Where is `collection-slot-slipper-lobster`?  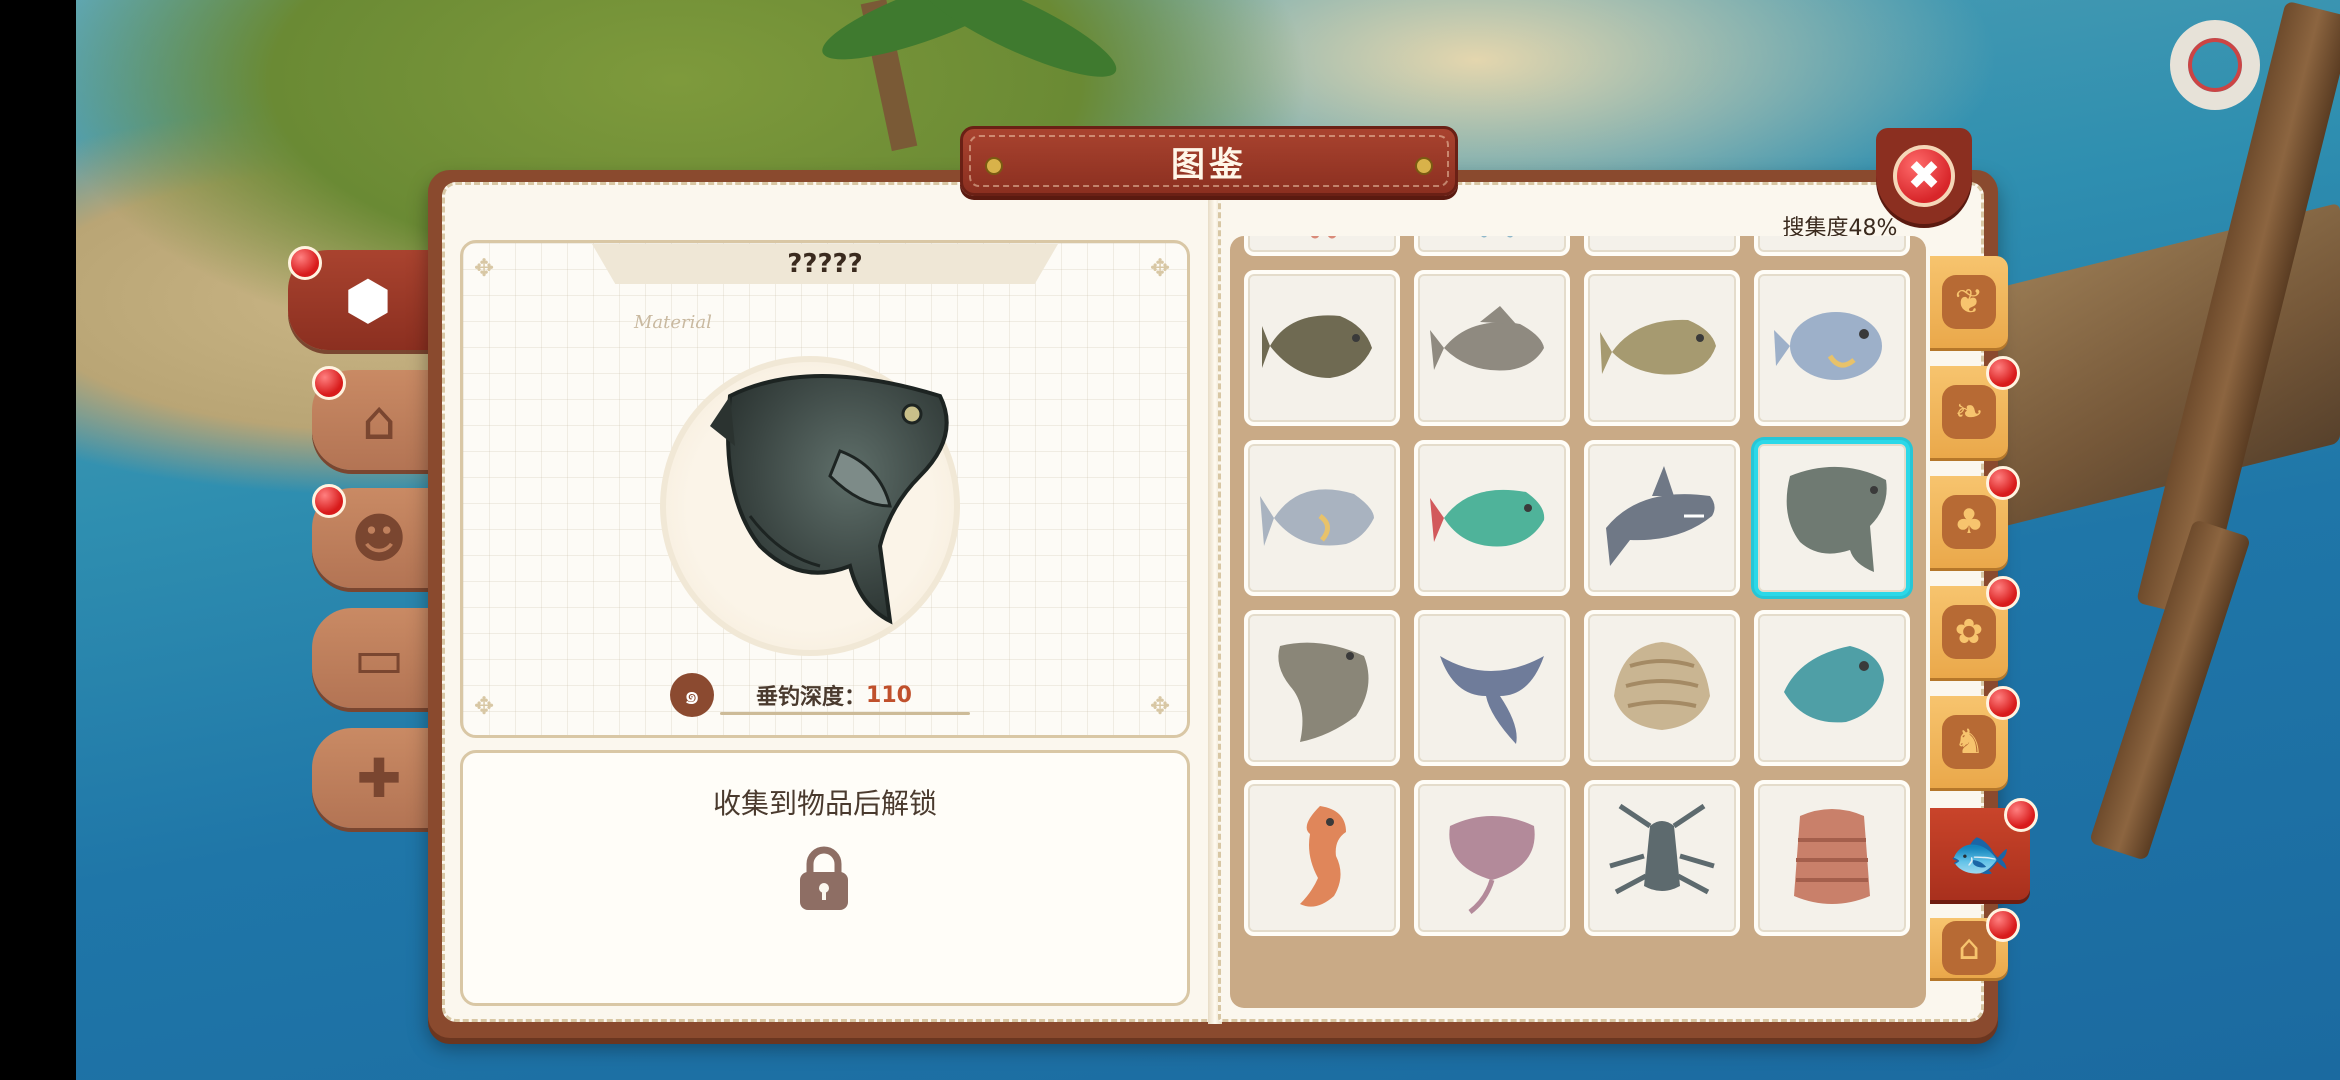
collection-slot-slipper-lobster is located at coordinates (1832, 858).